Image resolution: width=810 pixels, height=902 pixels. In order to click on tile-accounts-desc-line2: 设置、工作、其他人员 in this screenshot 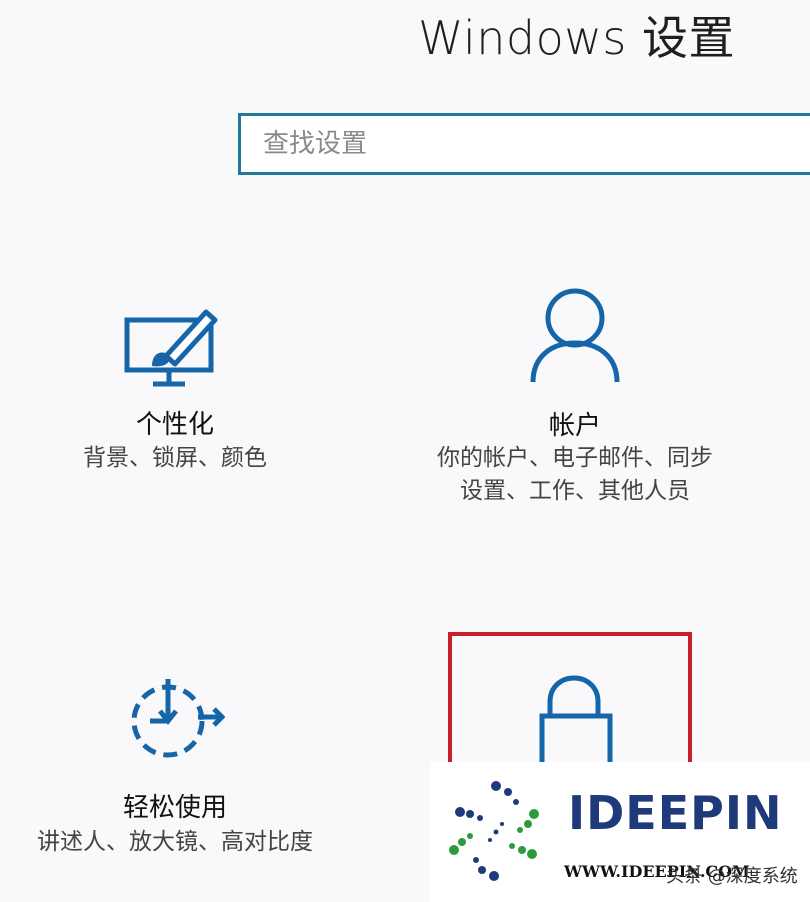, I will do `click(575, 491)`.